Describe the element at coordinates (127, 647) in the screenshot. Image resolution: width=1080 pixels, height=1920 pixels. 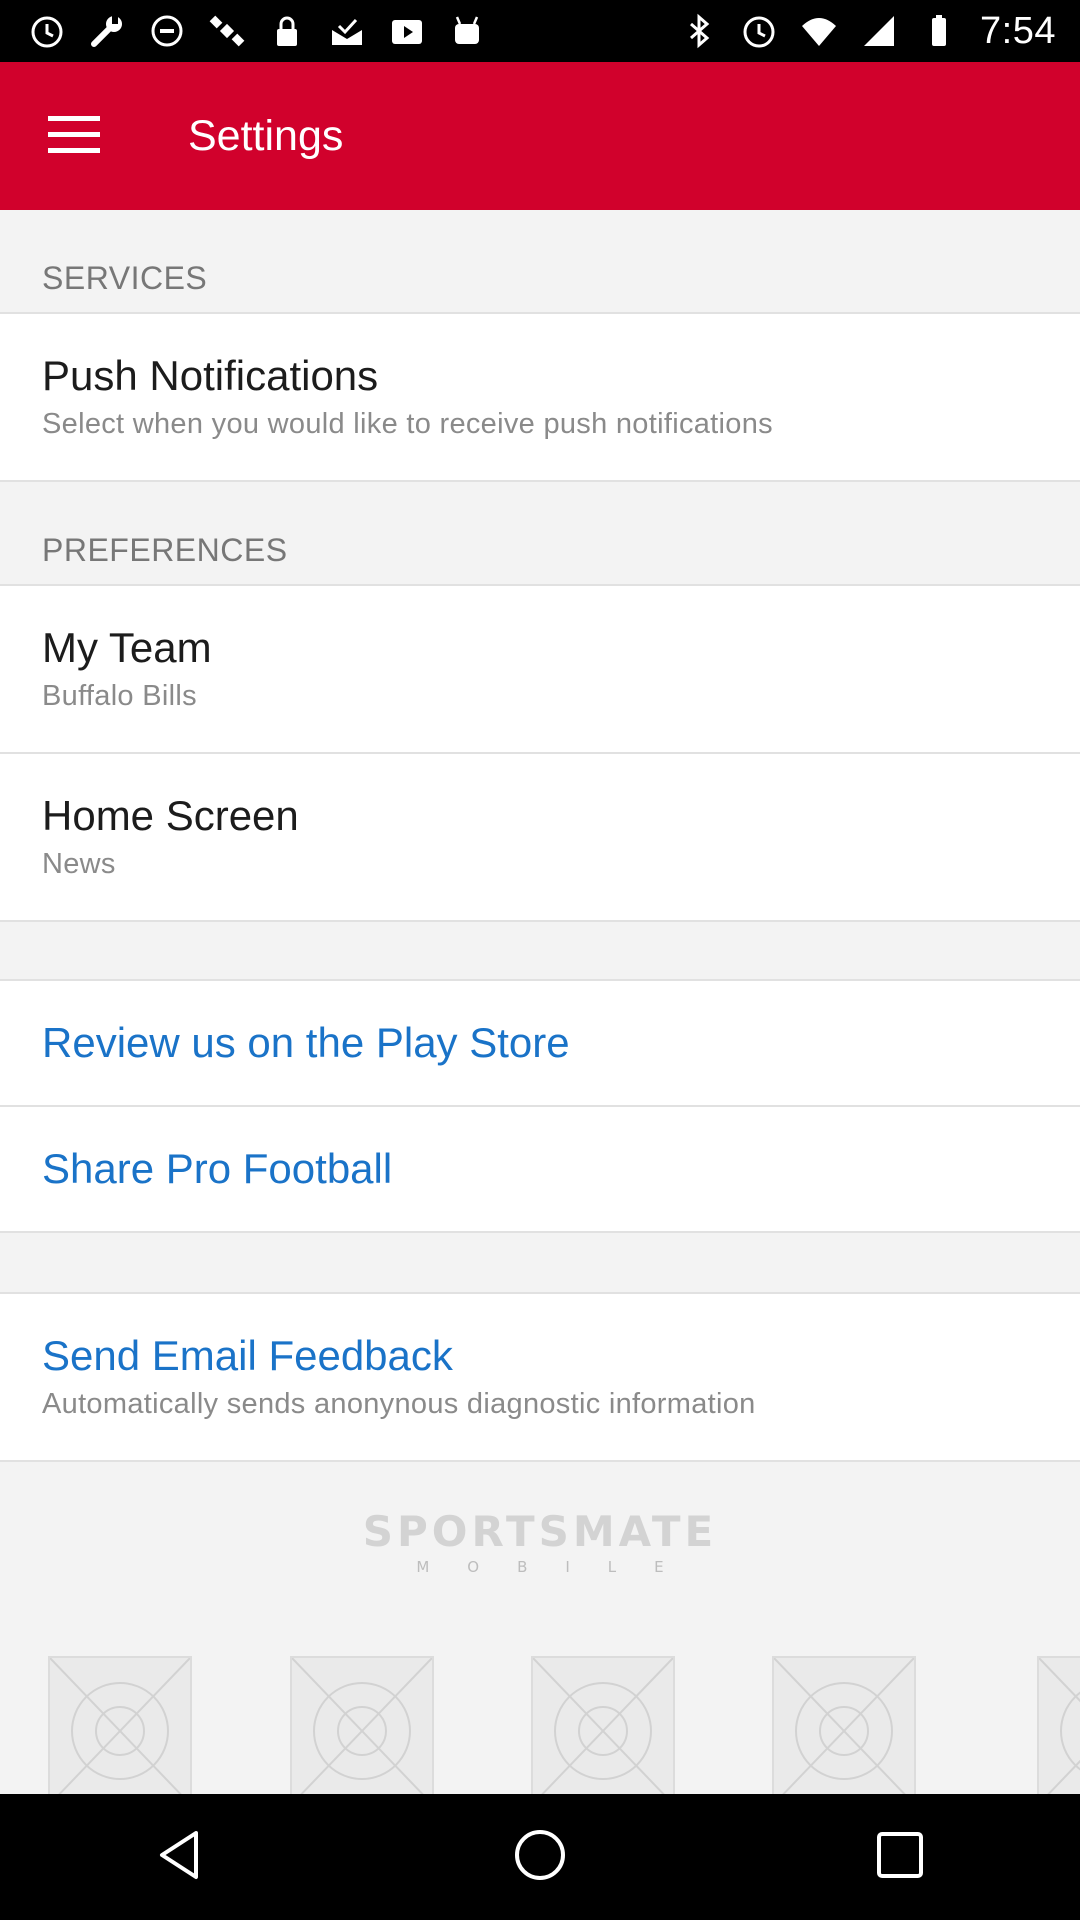
I see `my-team-title: My Team` at that location.